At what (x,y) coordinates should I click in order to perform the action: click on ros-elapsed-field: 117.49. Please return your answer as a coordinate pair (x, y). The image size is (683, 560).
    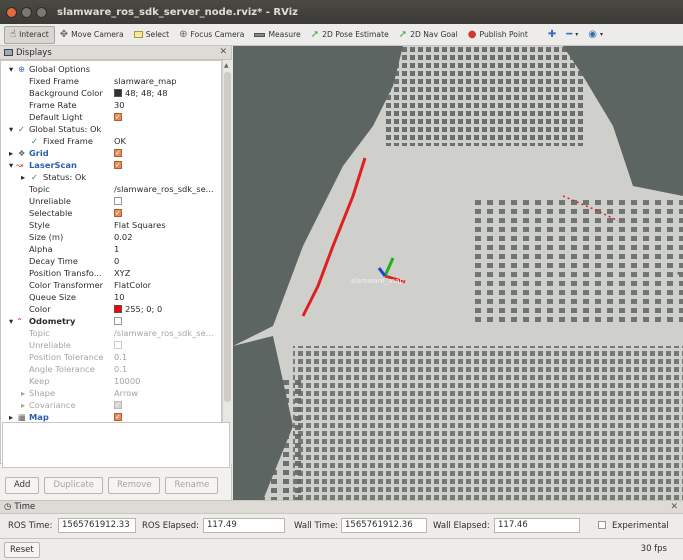
    Looking at the image, I should click on (244, 525).